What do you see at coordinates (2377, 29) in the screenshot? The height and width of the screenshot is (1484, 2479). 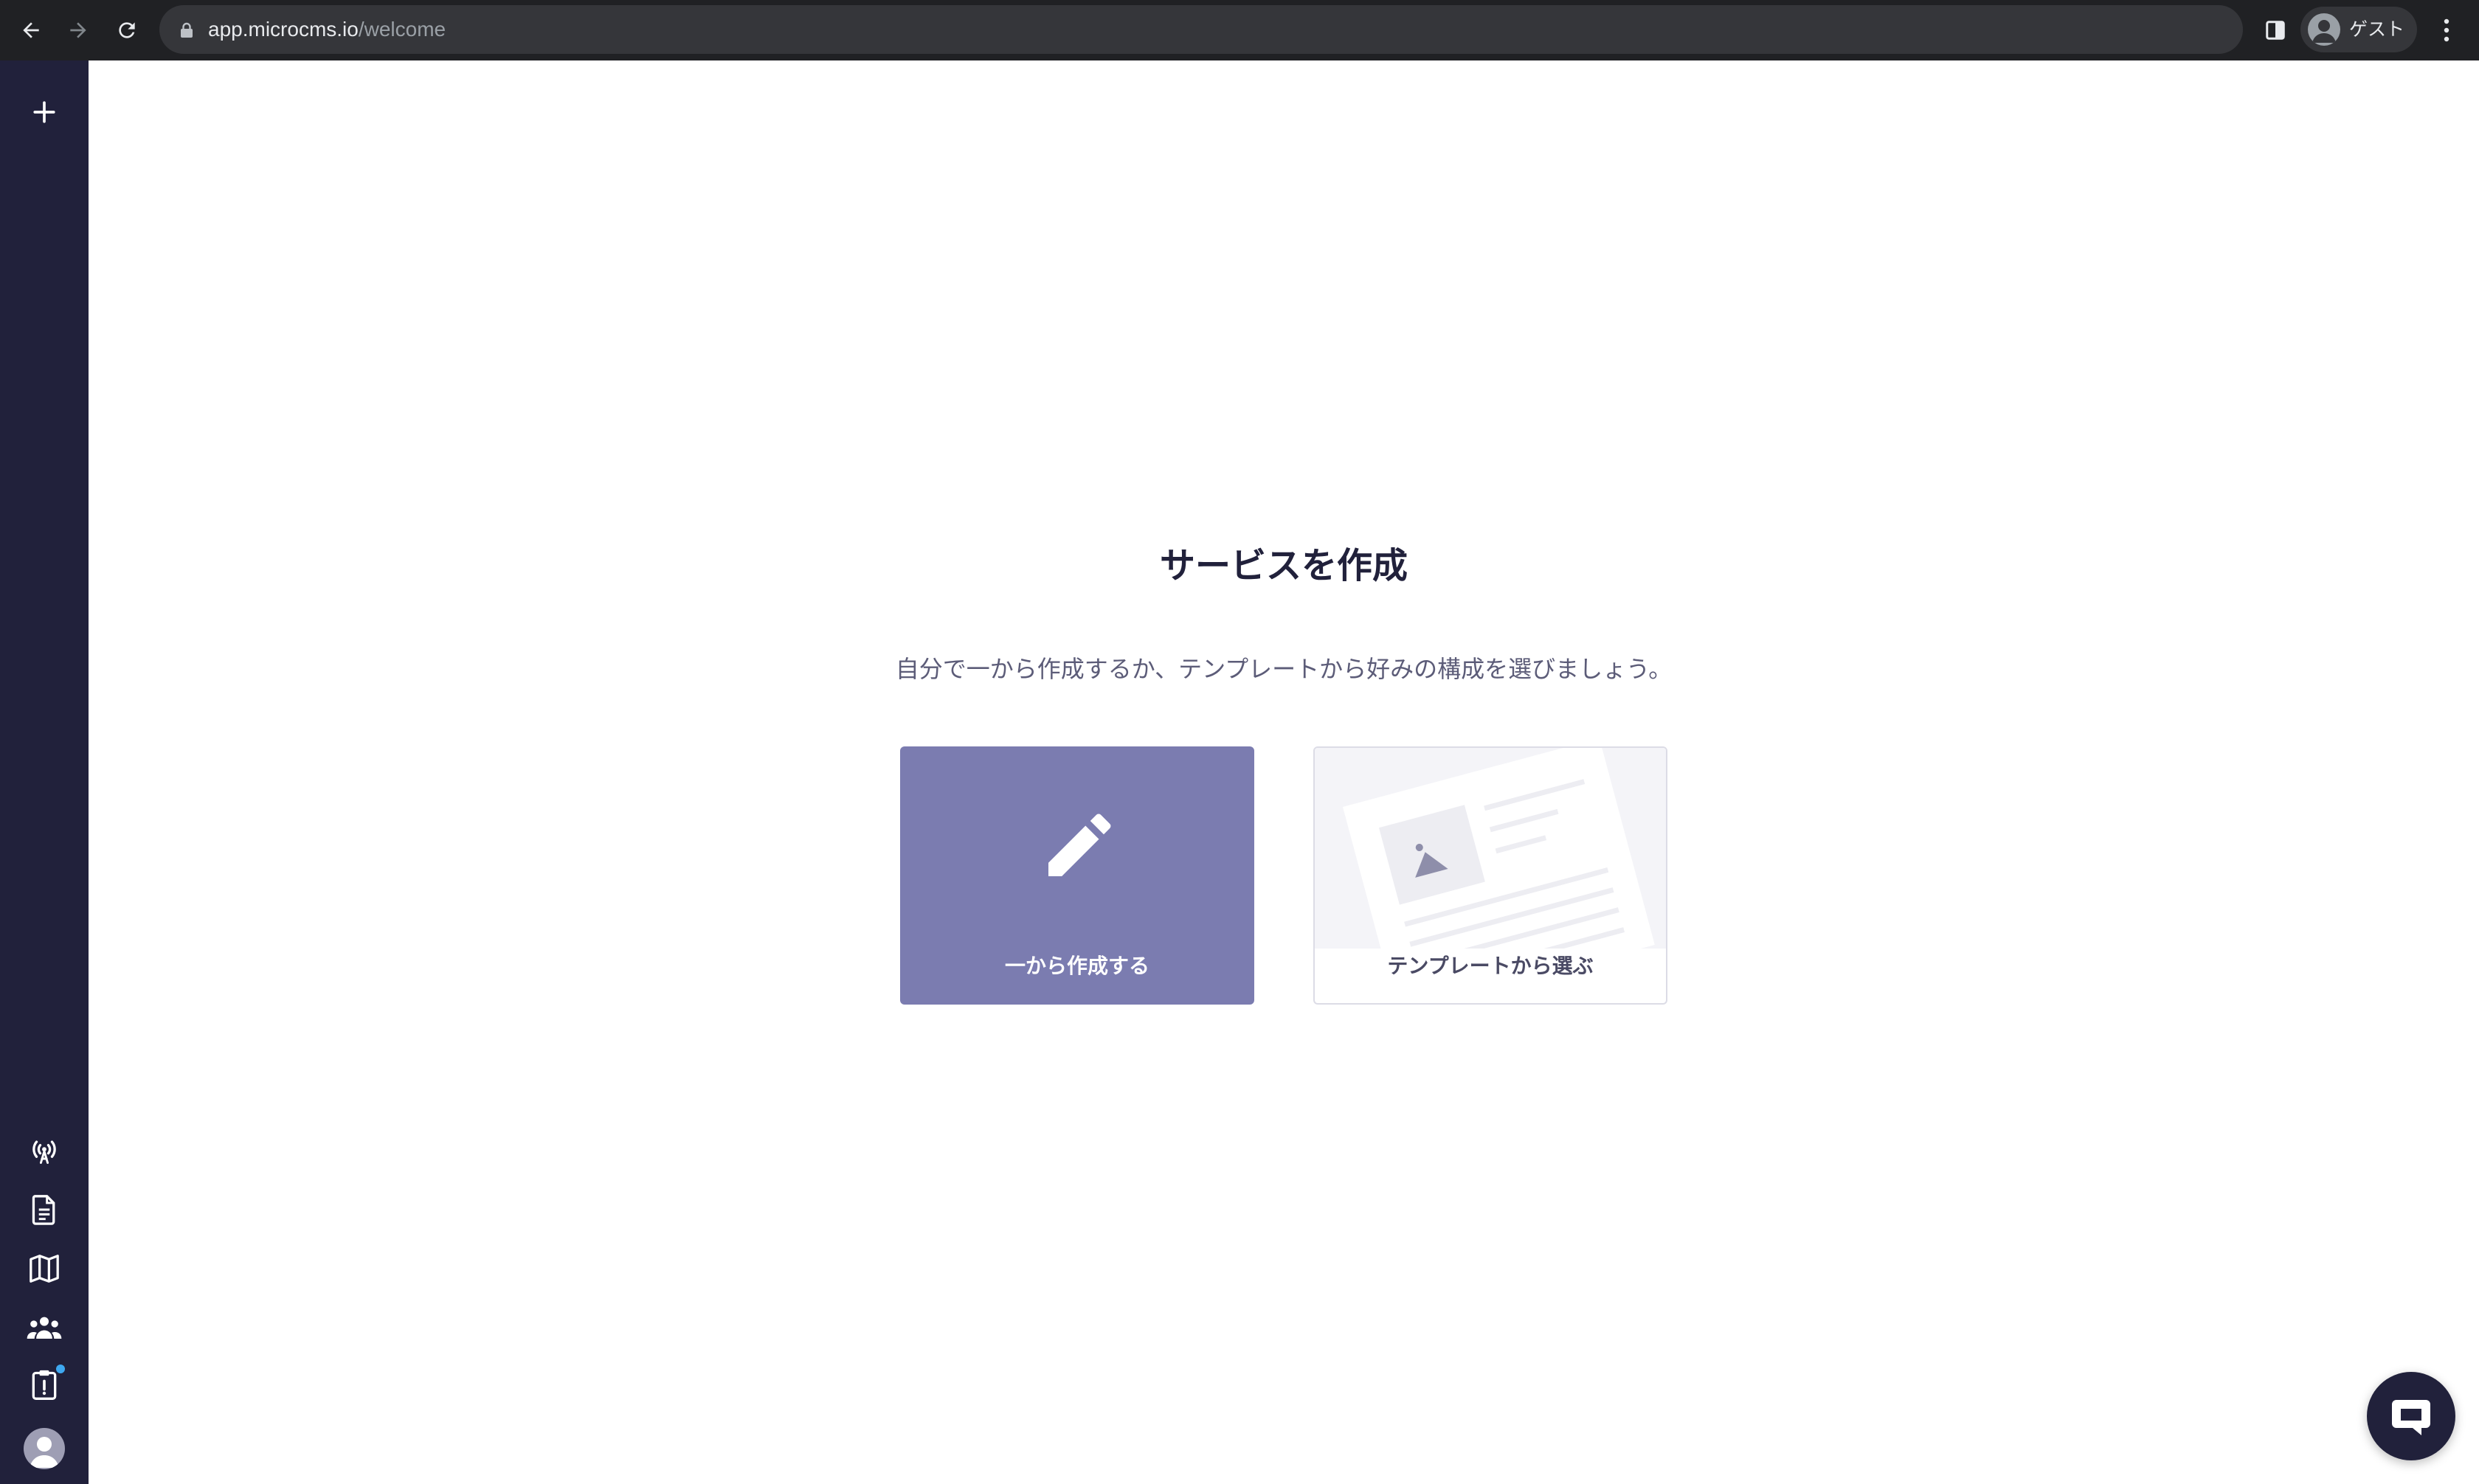 I see `profile-label: ゲスト` at bounding box center [2377, 29].